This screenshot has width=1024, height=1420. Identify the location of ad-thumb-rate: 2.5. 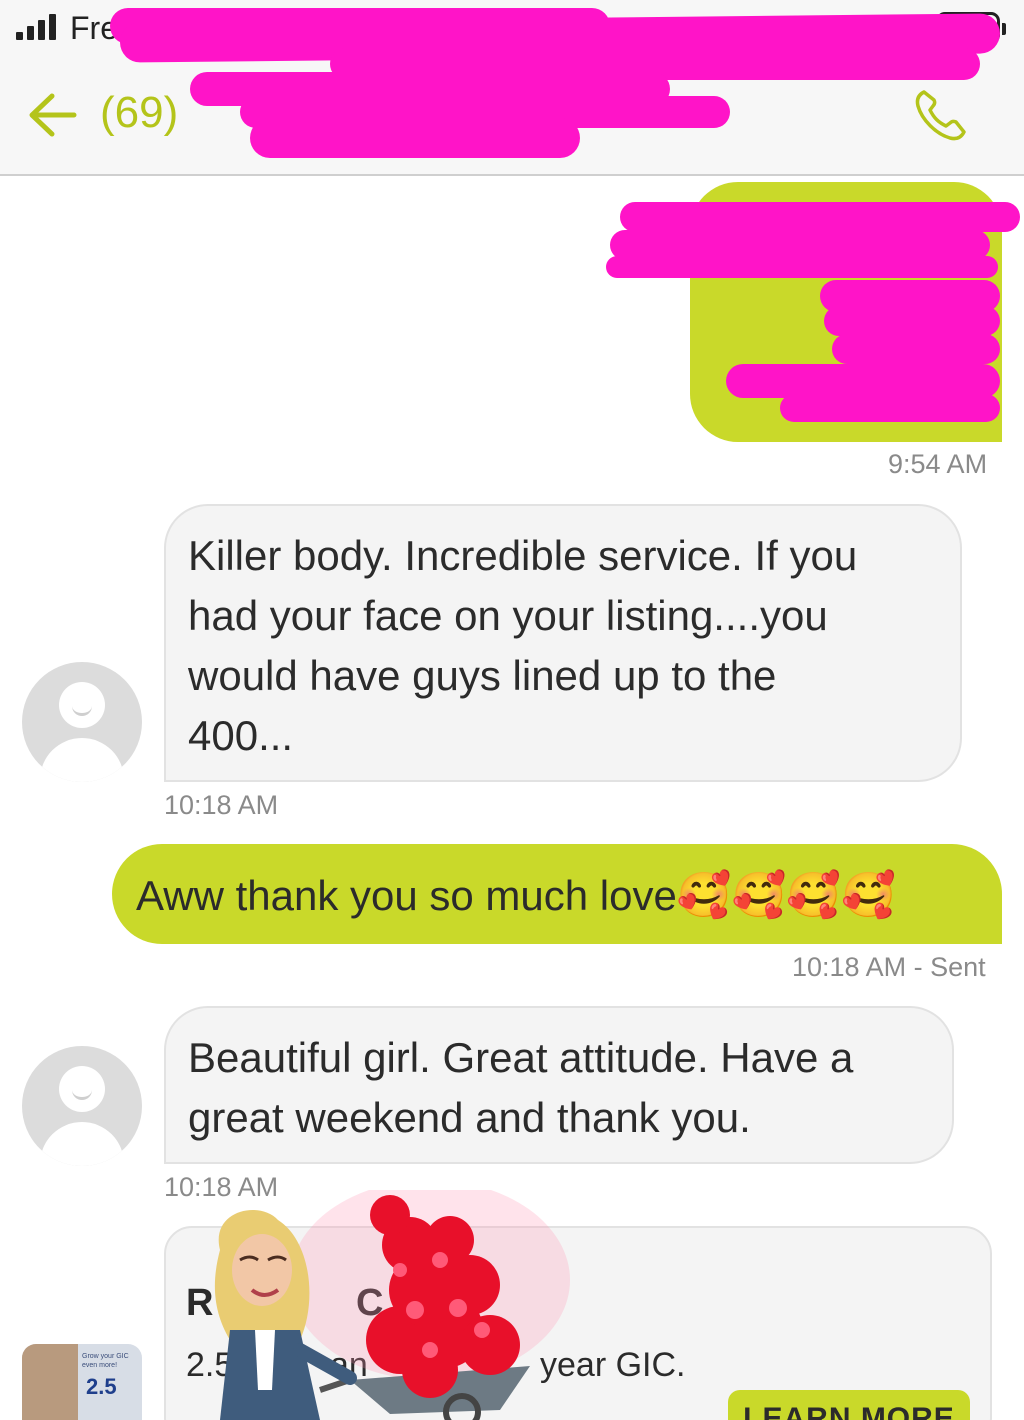
(101, 1386).